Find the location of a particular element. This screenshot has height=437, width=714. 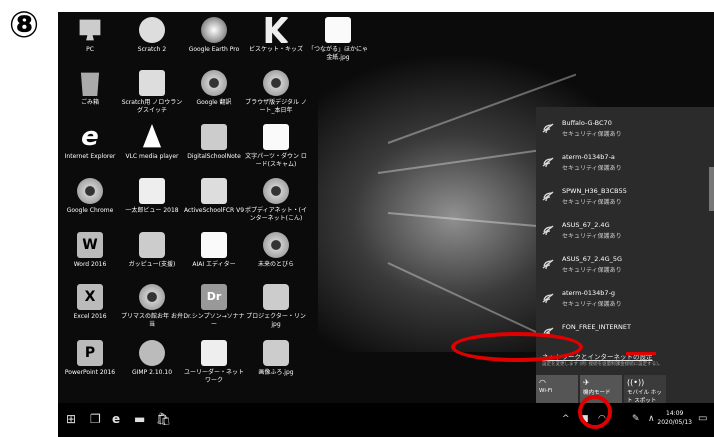

excel-icon: X is located at coordinates (90, 297).